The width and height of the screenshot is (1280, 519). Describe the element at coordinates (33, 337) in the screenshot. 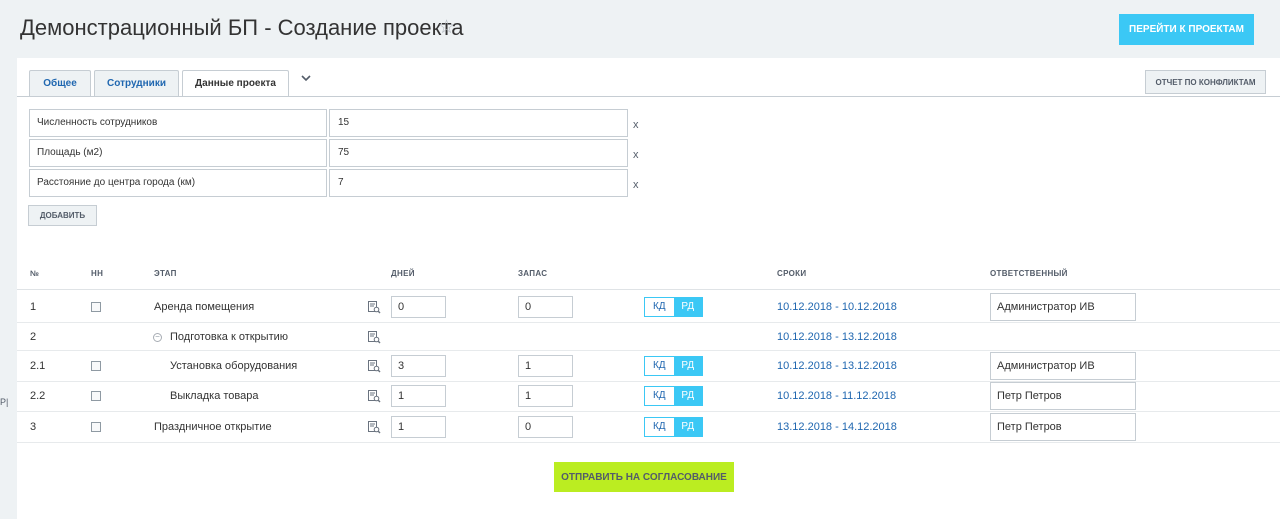

I see `row-number: 2` at that location.